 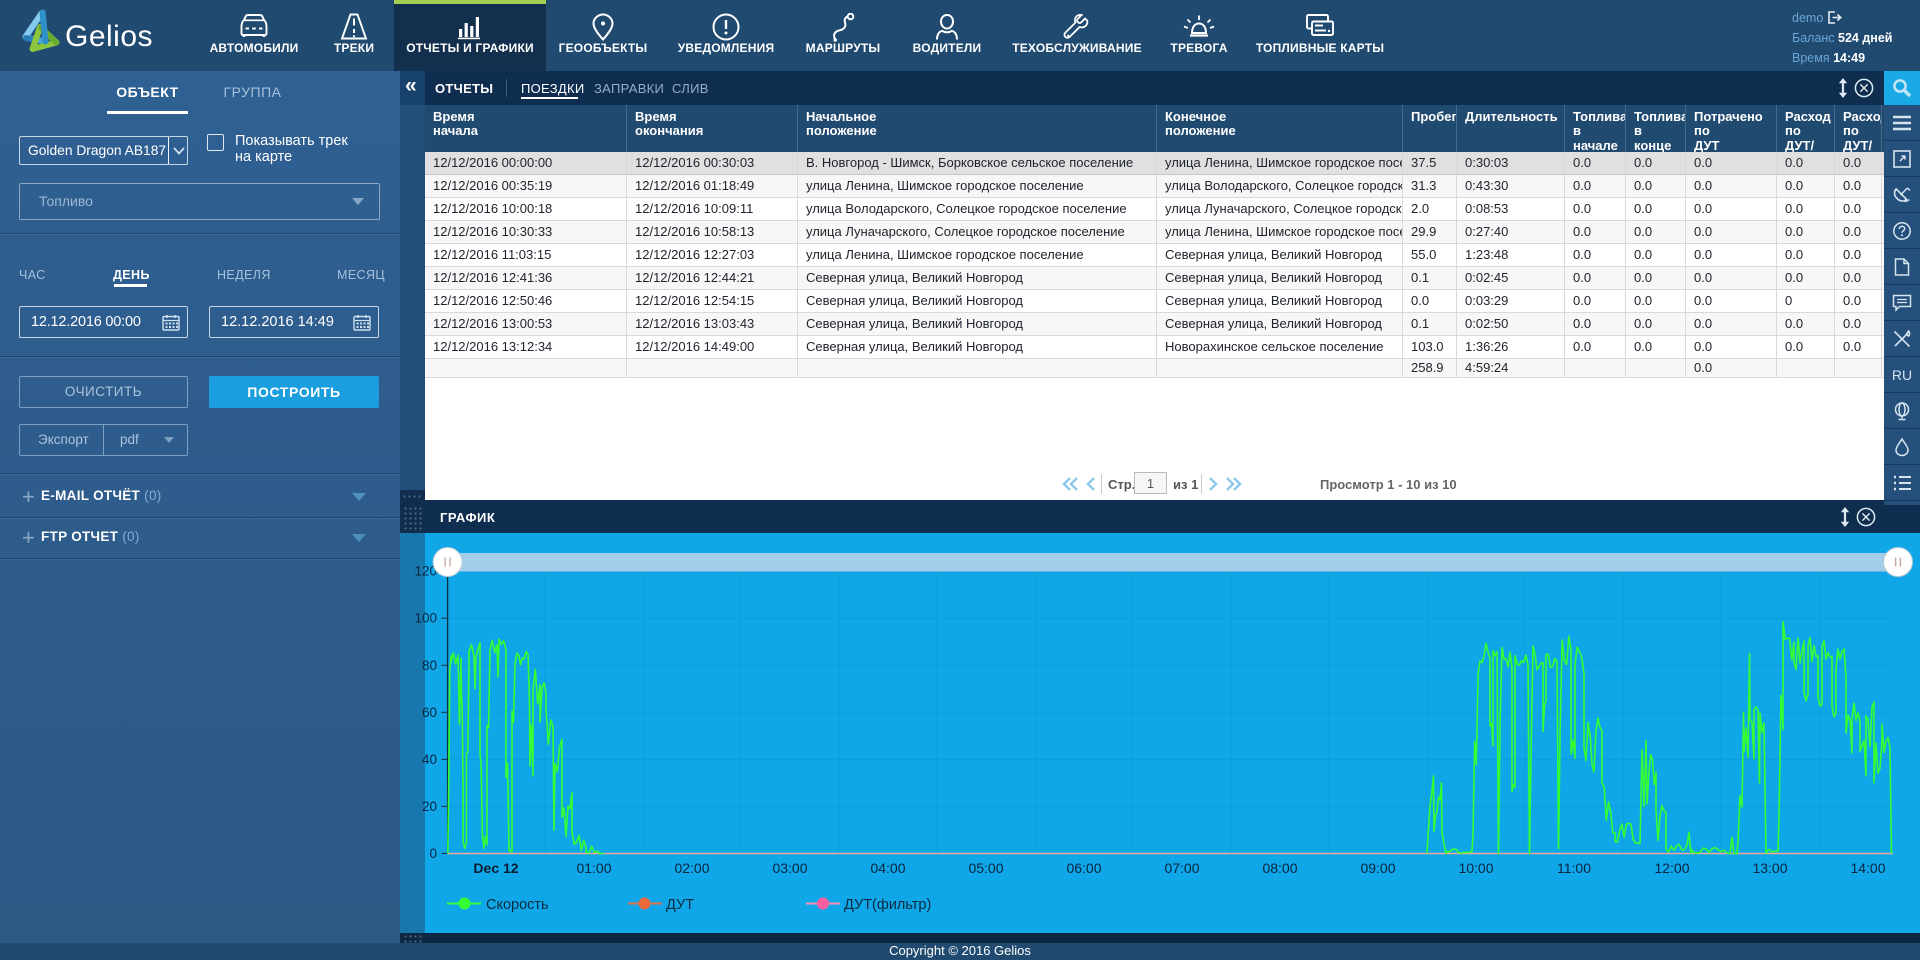 I want to click on svg-text: 05:00, so click(x=985, y=868).